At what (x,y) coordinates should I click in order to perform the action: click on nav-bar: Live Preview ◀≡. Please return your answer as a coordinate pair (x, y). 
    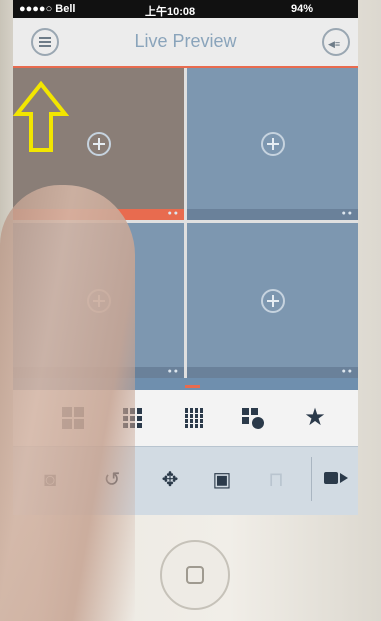
    Looking at the image, I should click on (185, 43).